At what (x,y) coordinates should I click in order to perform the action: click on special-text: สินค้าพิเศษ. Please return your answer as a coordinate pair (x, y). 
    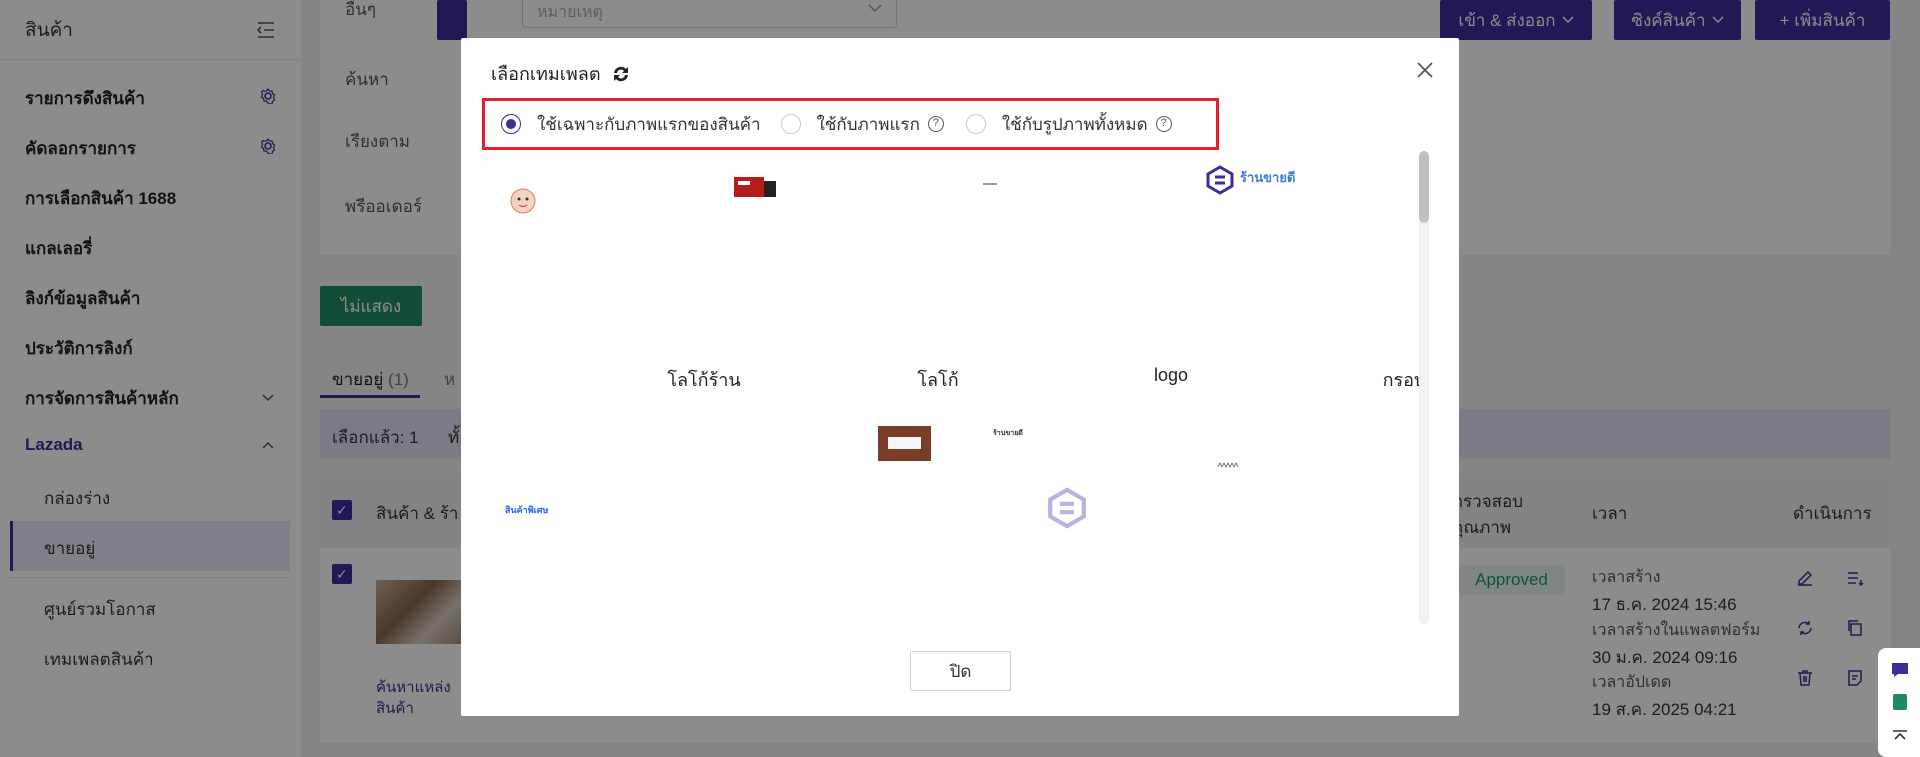
    Looking at the image, I should click on (527, 510).